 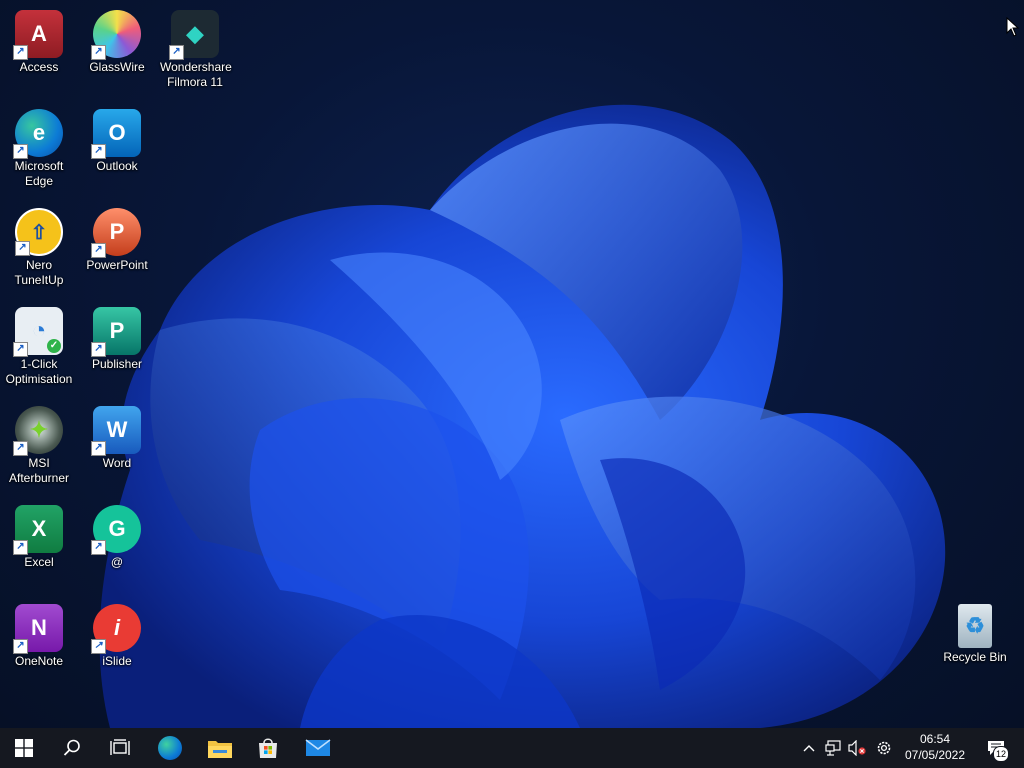 What do you see at coordinates (39, 232) in the screenshot?
I see `nero-tuneitup-icon: ⇧ ↗` at bounding box center [39, 232].